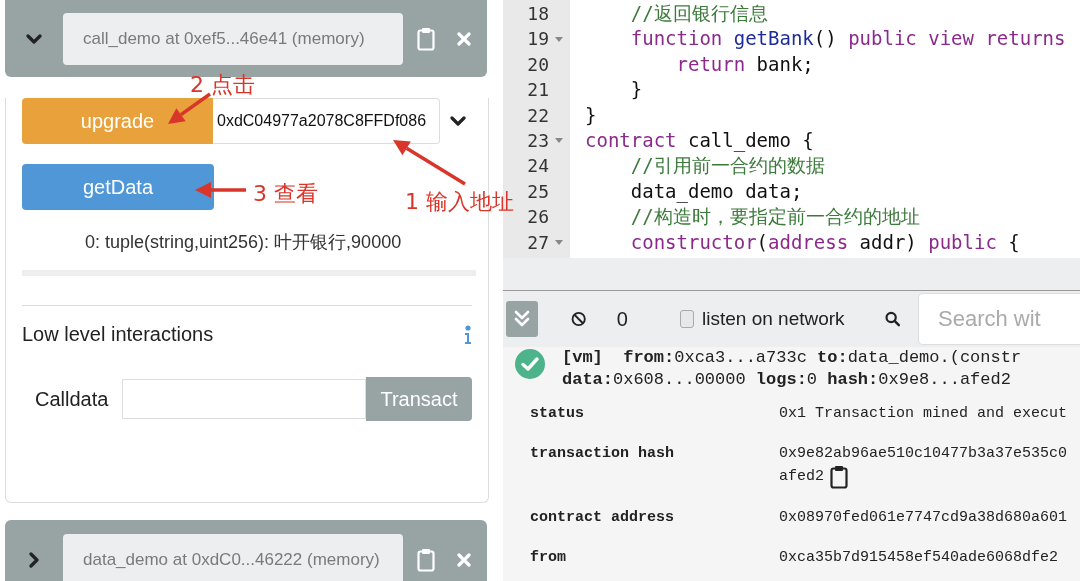 This screenshot has width=1080, height=581. What do you see at coordinates (727, 166) in the screenshot?
I see `code-line: //引用前一合约的数据` at bounding box center [727, 166].